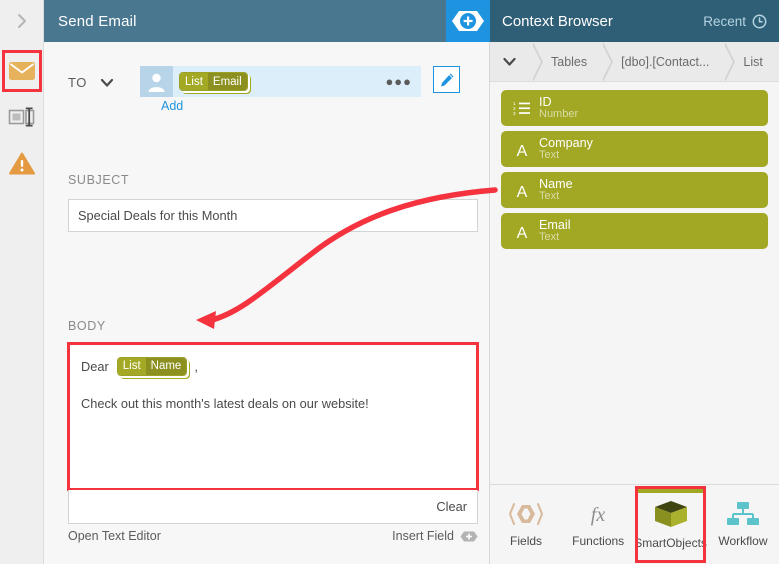 The image size is (779, 564). What do you see at coordinates (566, 142) in the screenshot?
I see `field-name: Company` at bounding box center [566, 142].